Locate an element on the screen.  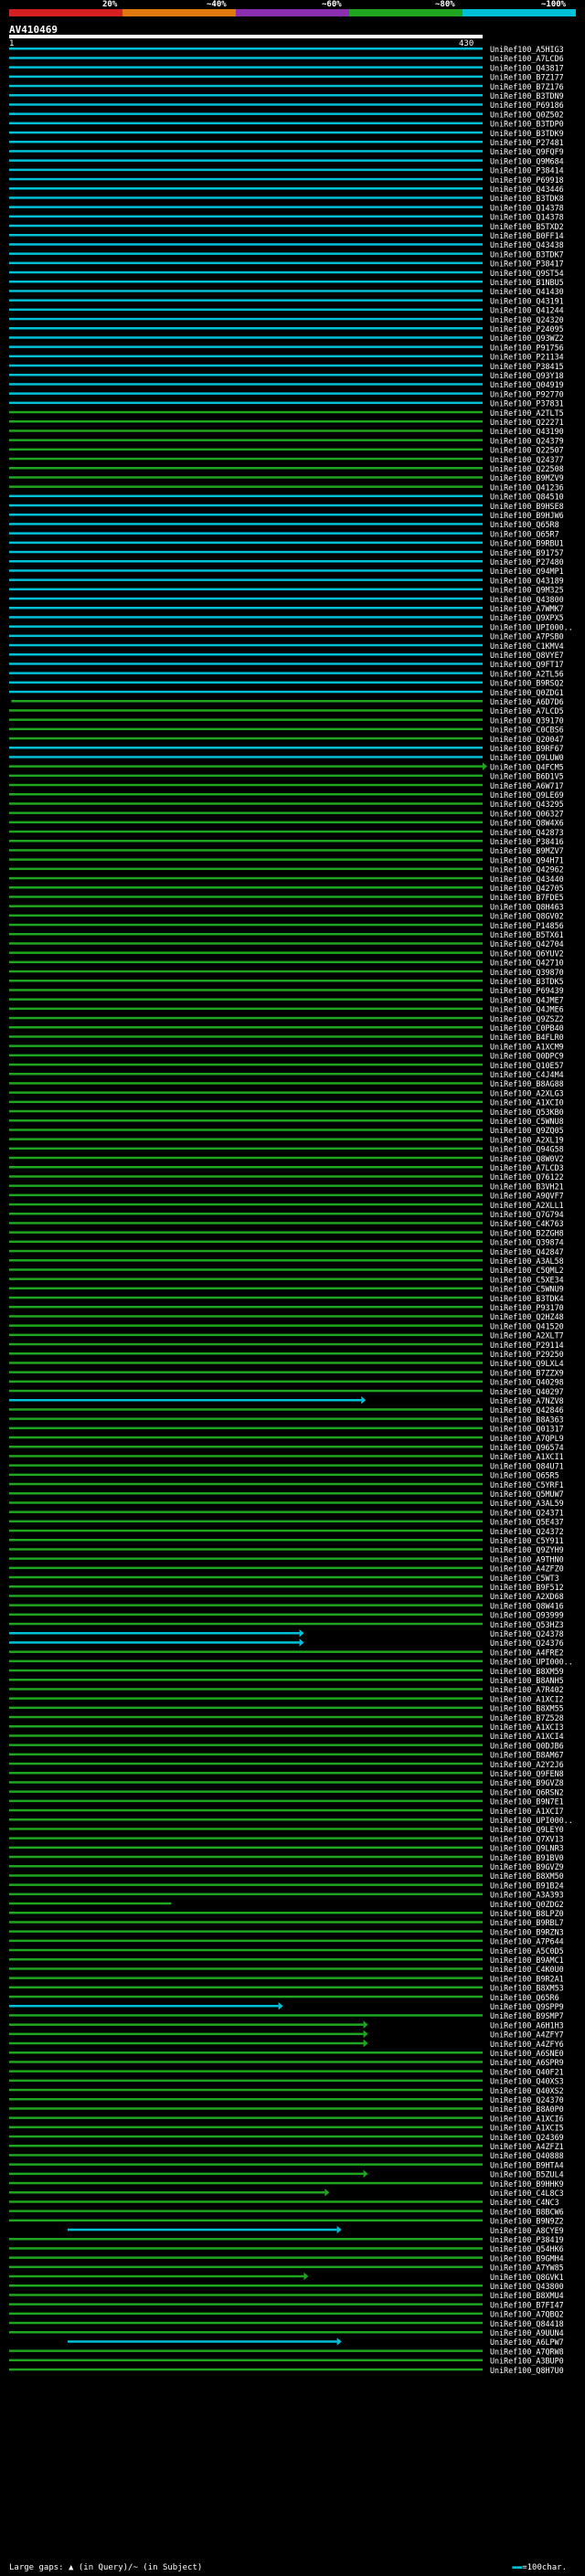
hit-row: UniRef100_Q84510 is located at coordinates (286, 497).